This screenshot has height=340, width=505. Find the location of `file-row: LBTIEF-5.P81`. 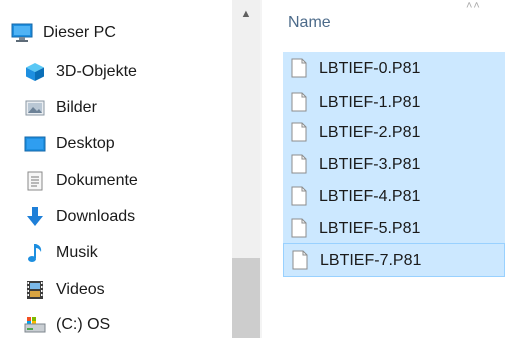

file-row: LBTIEF-5.P81 is located at coordinates (394, 229).